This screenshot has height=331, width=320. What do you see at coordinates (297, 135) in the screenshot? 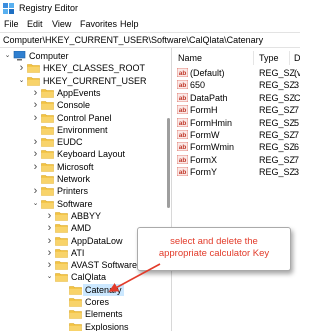
I see `value-data: 7` at bounding box center [297, 135].